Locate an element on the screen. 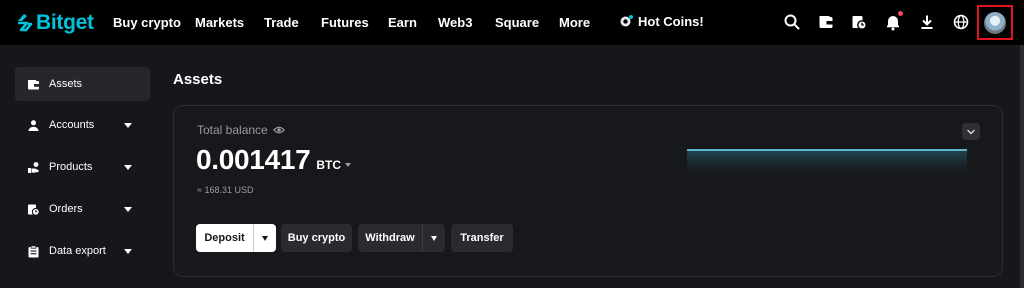 This screenshot has height=288, width=1024. brand-name: Bitget is located at coordinates (65, 22).